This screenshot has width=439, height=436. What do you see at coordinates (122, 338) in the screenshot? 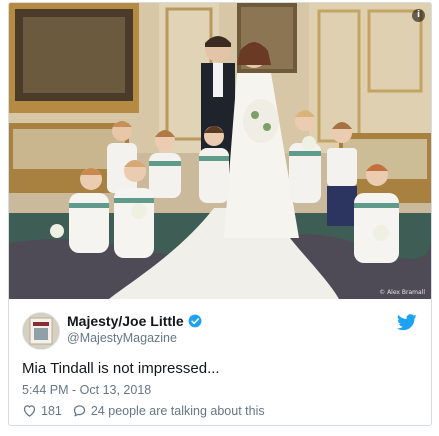
I see `user-handle: @MajestyMagazine` at bounding box center [122, 338].